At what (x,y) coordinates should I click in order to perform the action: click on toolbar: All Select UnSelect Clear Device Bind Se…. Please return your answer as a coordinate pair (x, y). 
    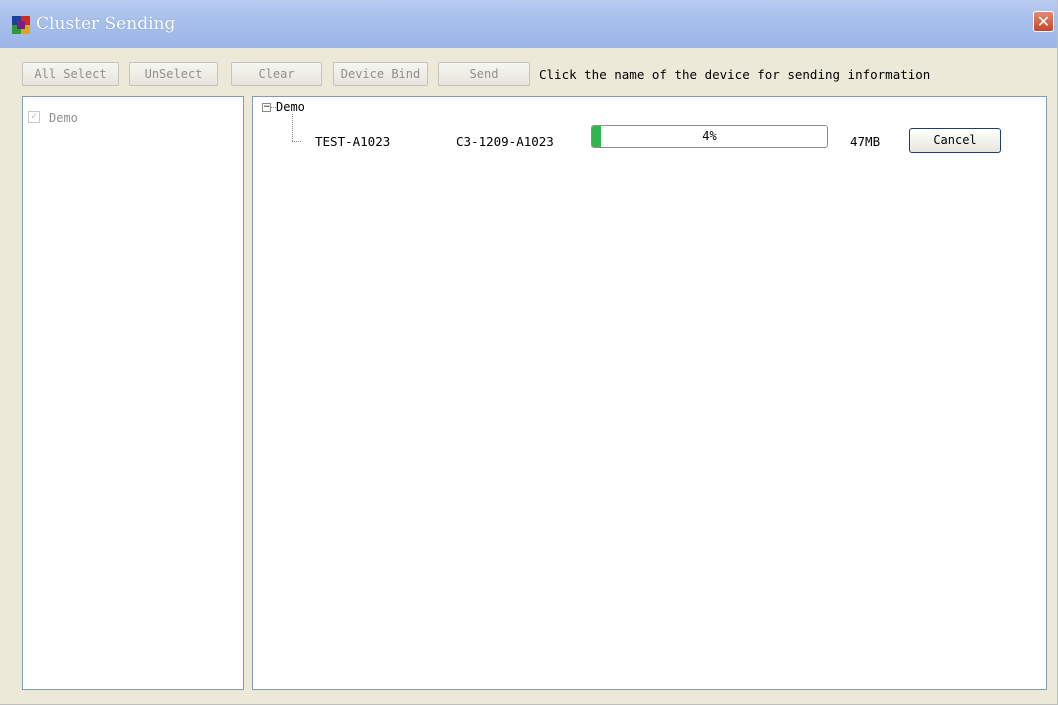
    Looking at the image, I should click on (528, 70).